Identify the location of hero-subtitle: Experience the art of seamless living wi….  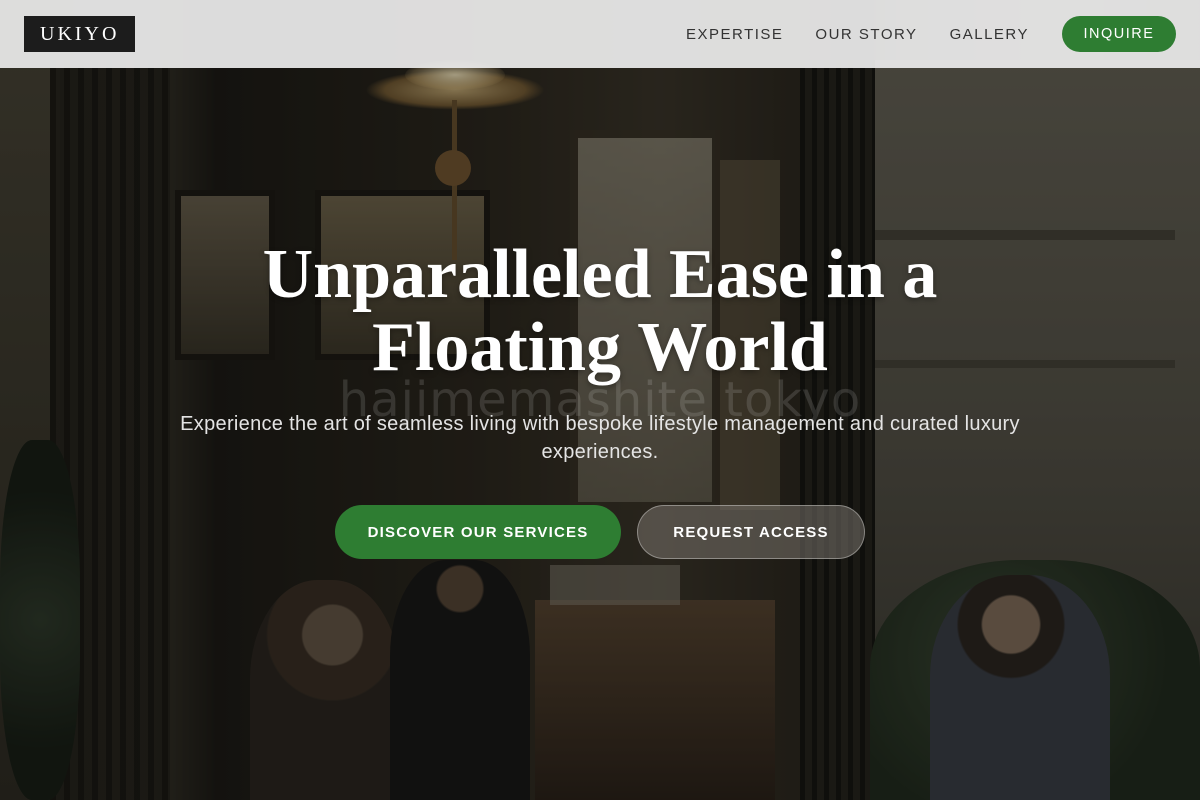
(600, 438).